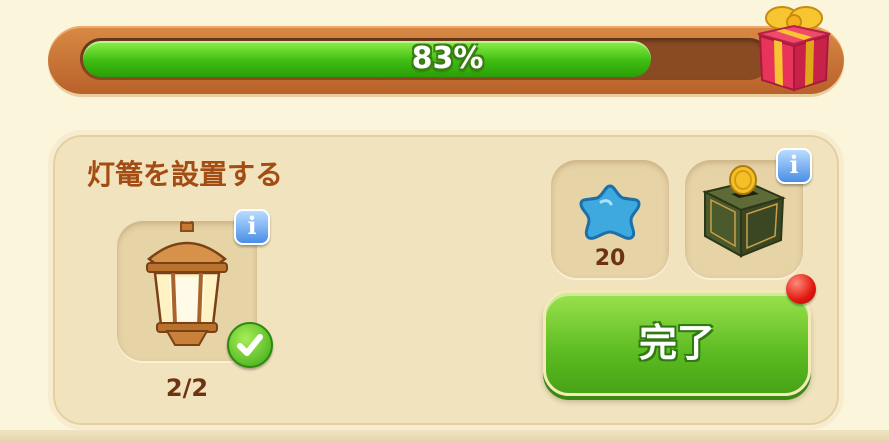 The height and width of the screenshot is (441, 889). I want to click on task-item-count: 2/2, so click(187, 388).